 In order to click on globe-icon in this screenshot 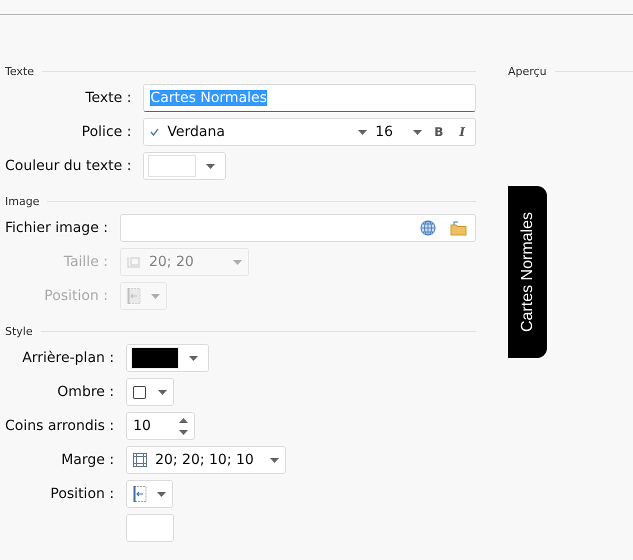, I will do `click(428, 228)`.